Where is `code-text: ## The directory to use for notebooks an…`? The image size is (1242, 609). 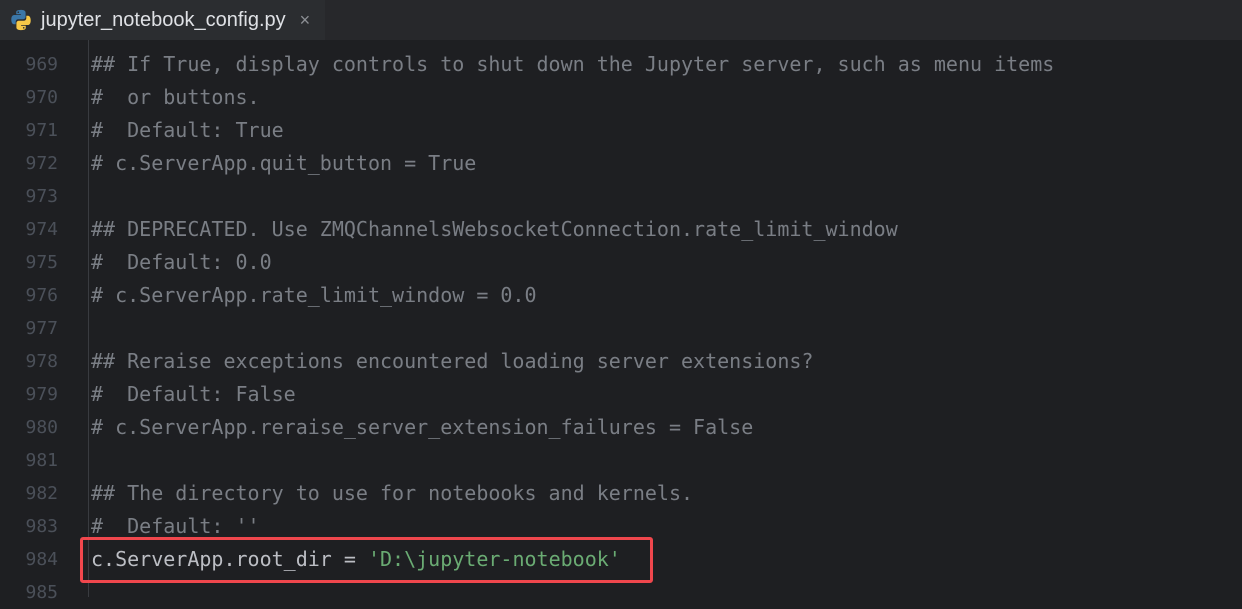 code-text: ## The directory to use for notebooks an… is located at coordinates (392, 493).